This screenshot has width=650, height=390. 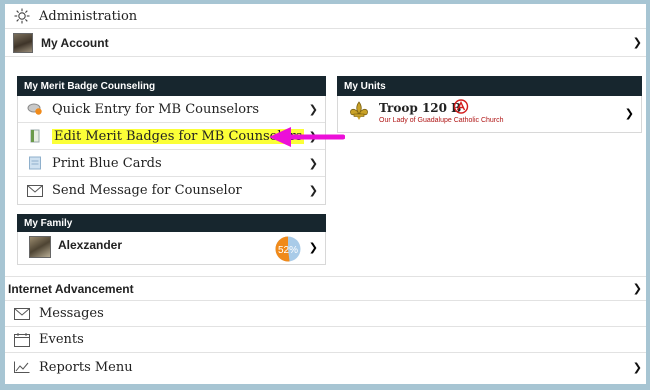 What do you see at coordinates (61, 339) in the screenshot?
I see `events-label: Events` at bounding box center [61, 339].